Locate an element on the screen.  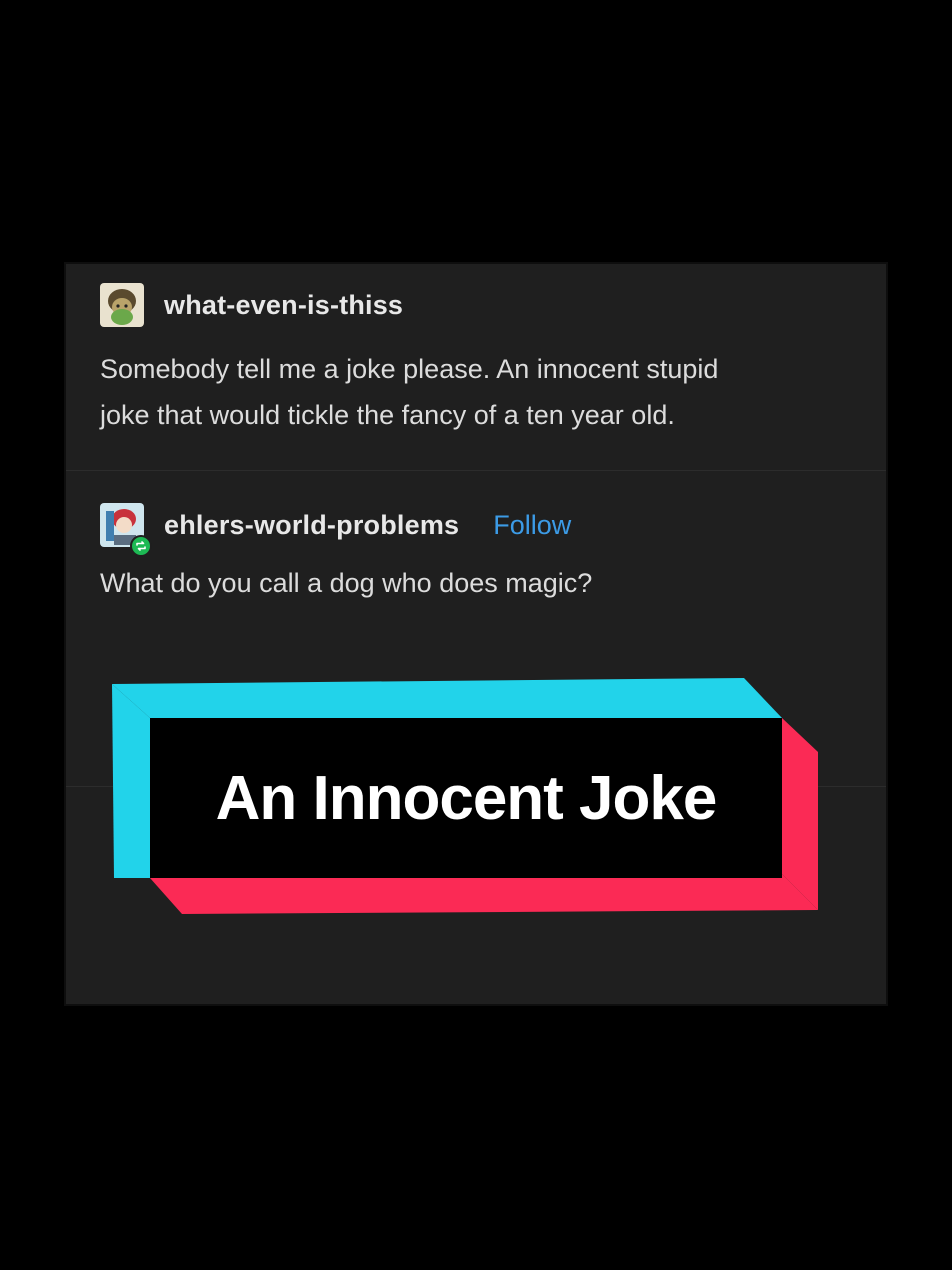
follow-button: Follow is located at coordinates (532, 525).